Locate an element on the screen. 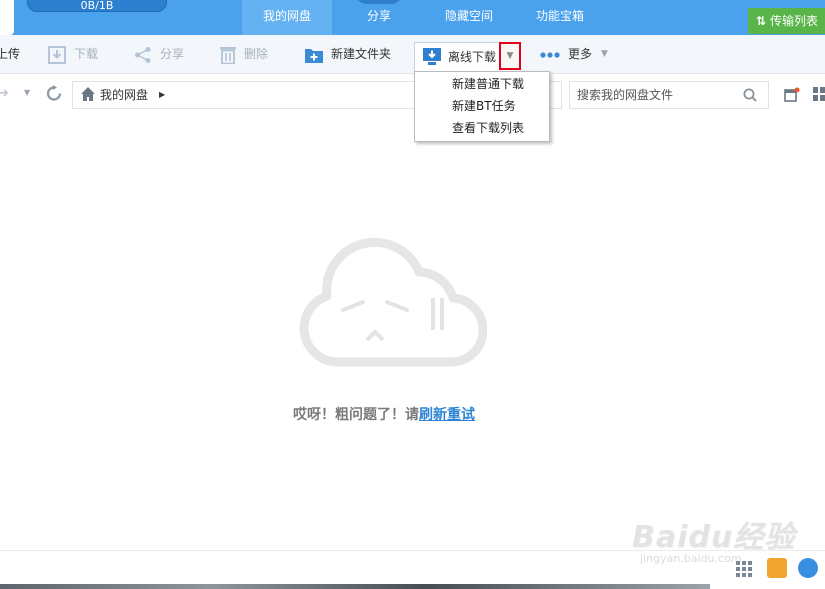  search-input is located at coordinates (657, 95).